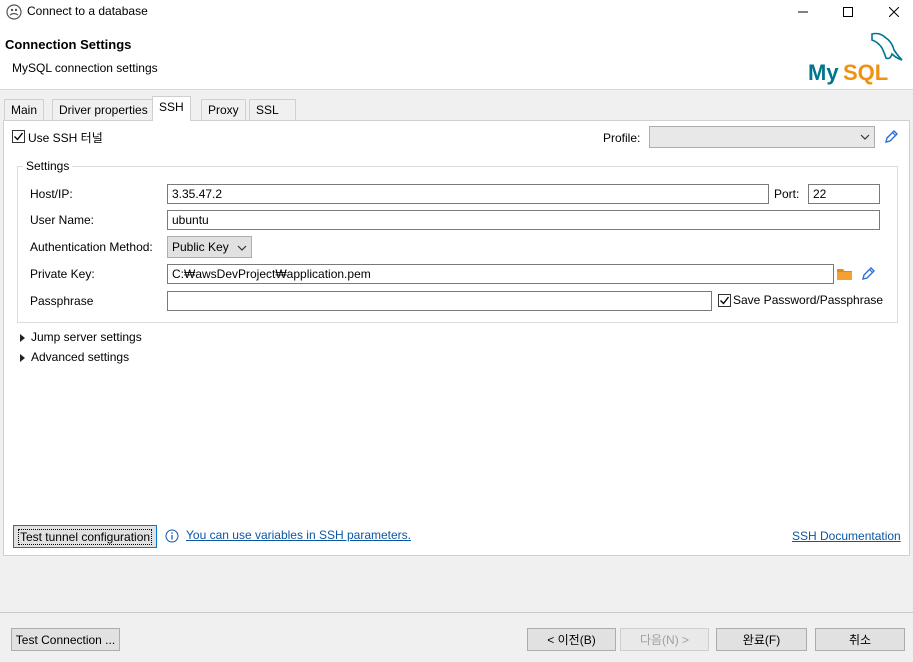 This screenshot has width=913, height=662. I want to click on ssh-variables-link: You can use variables in SSH parameters., so click(298, 535).